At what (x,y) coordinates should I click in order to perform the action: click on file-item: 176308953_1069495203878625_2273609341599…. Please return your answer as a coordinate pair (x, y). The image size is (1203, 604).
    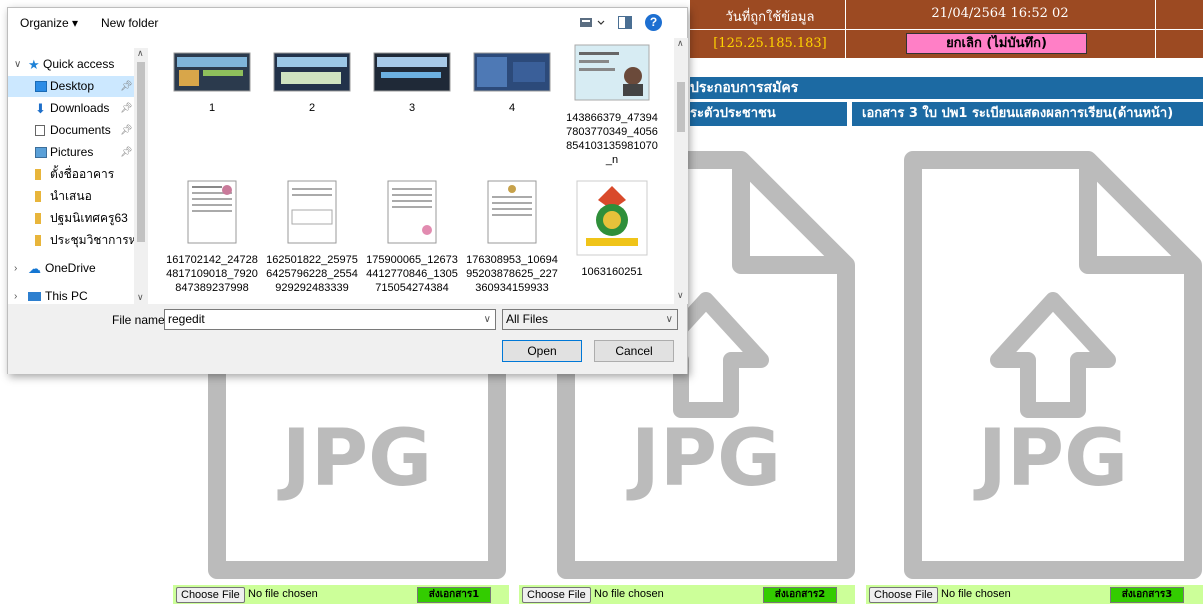
    Looking at the image, I should click on (512, 237).